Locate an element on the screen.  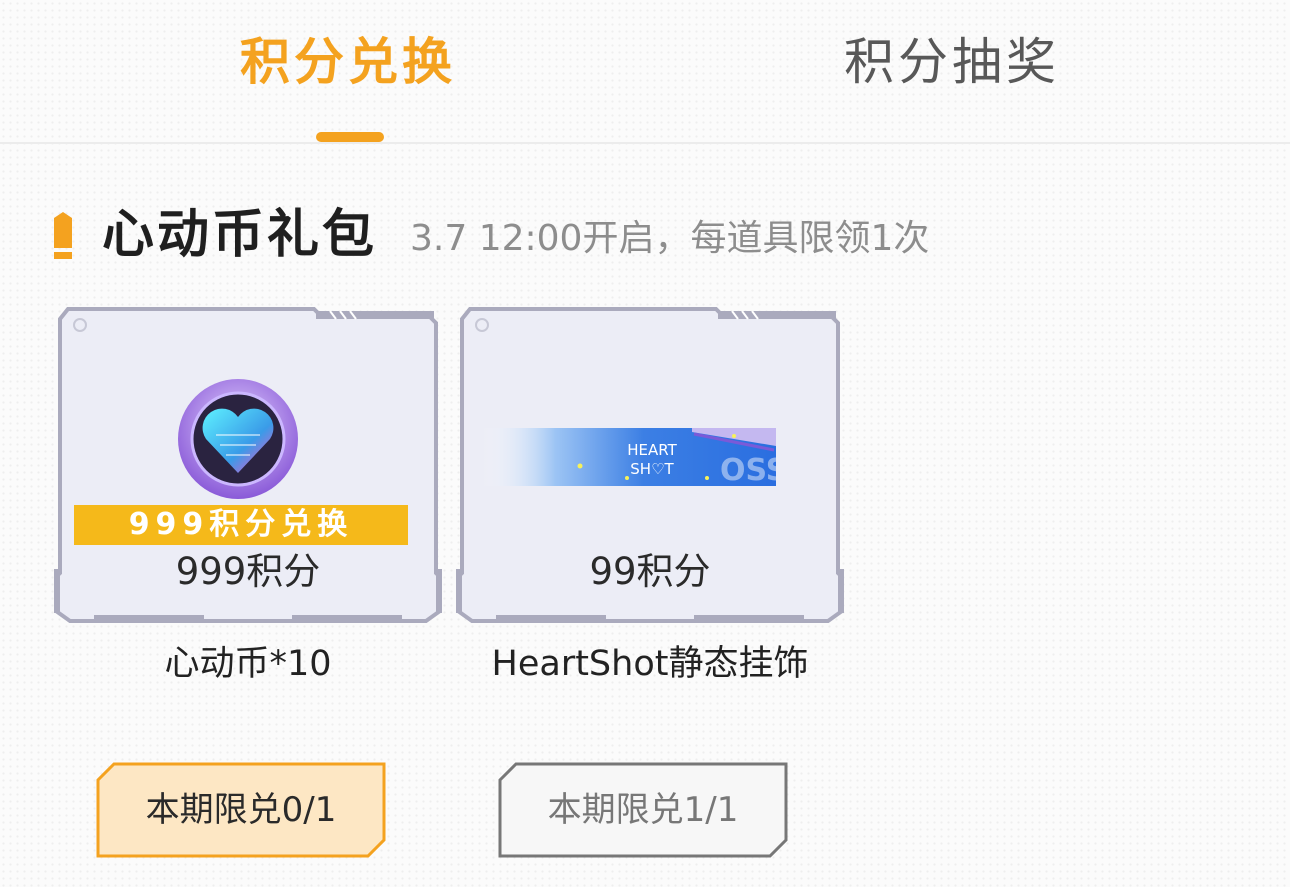
item-name: HeartShot静态挂饰 is located at coordinates (650, 664).